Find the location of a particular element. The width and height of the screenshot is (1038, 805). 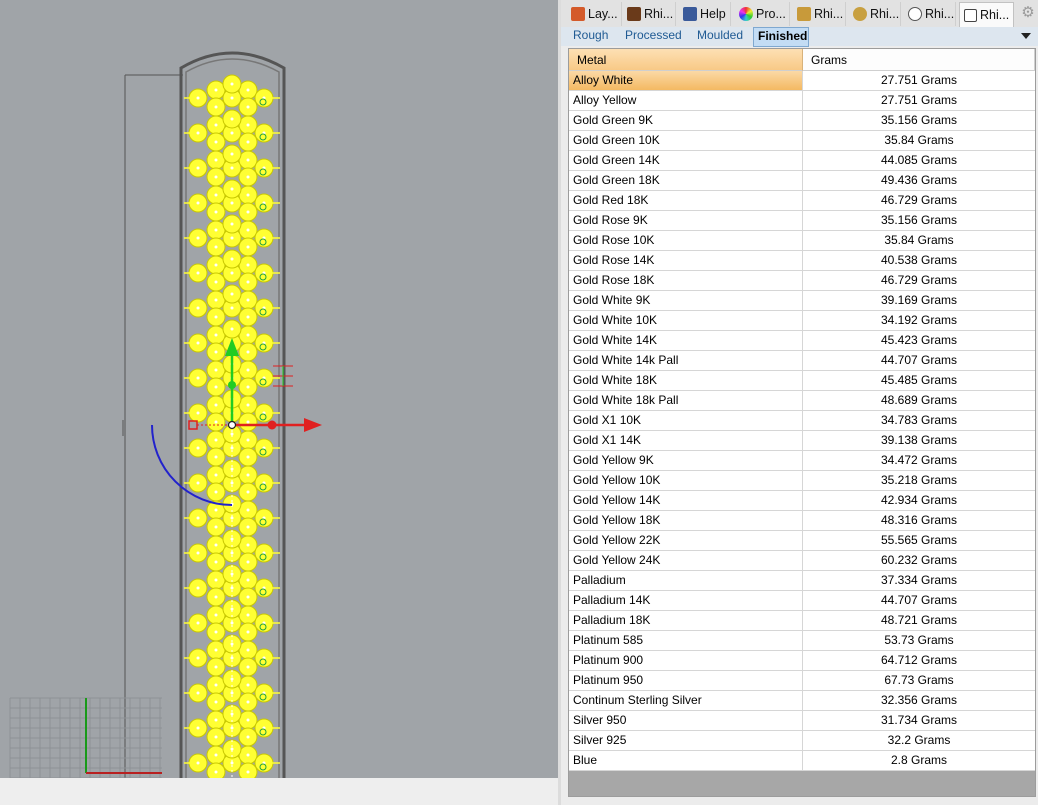

table-row: Gold X1 10K 34.783 Grams is located at coordinates (802, 421).